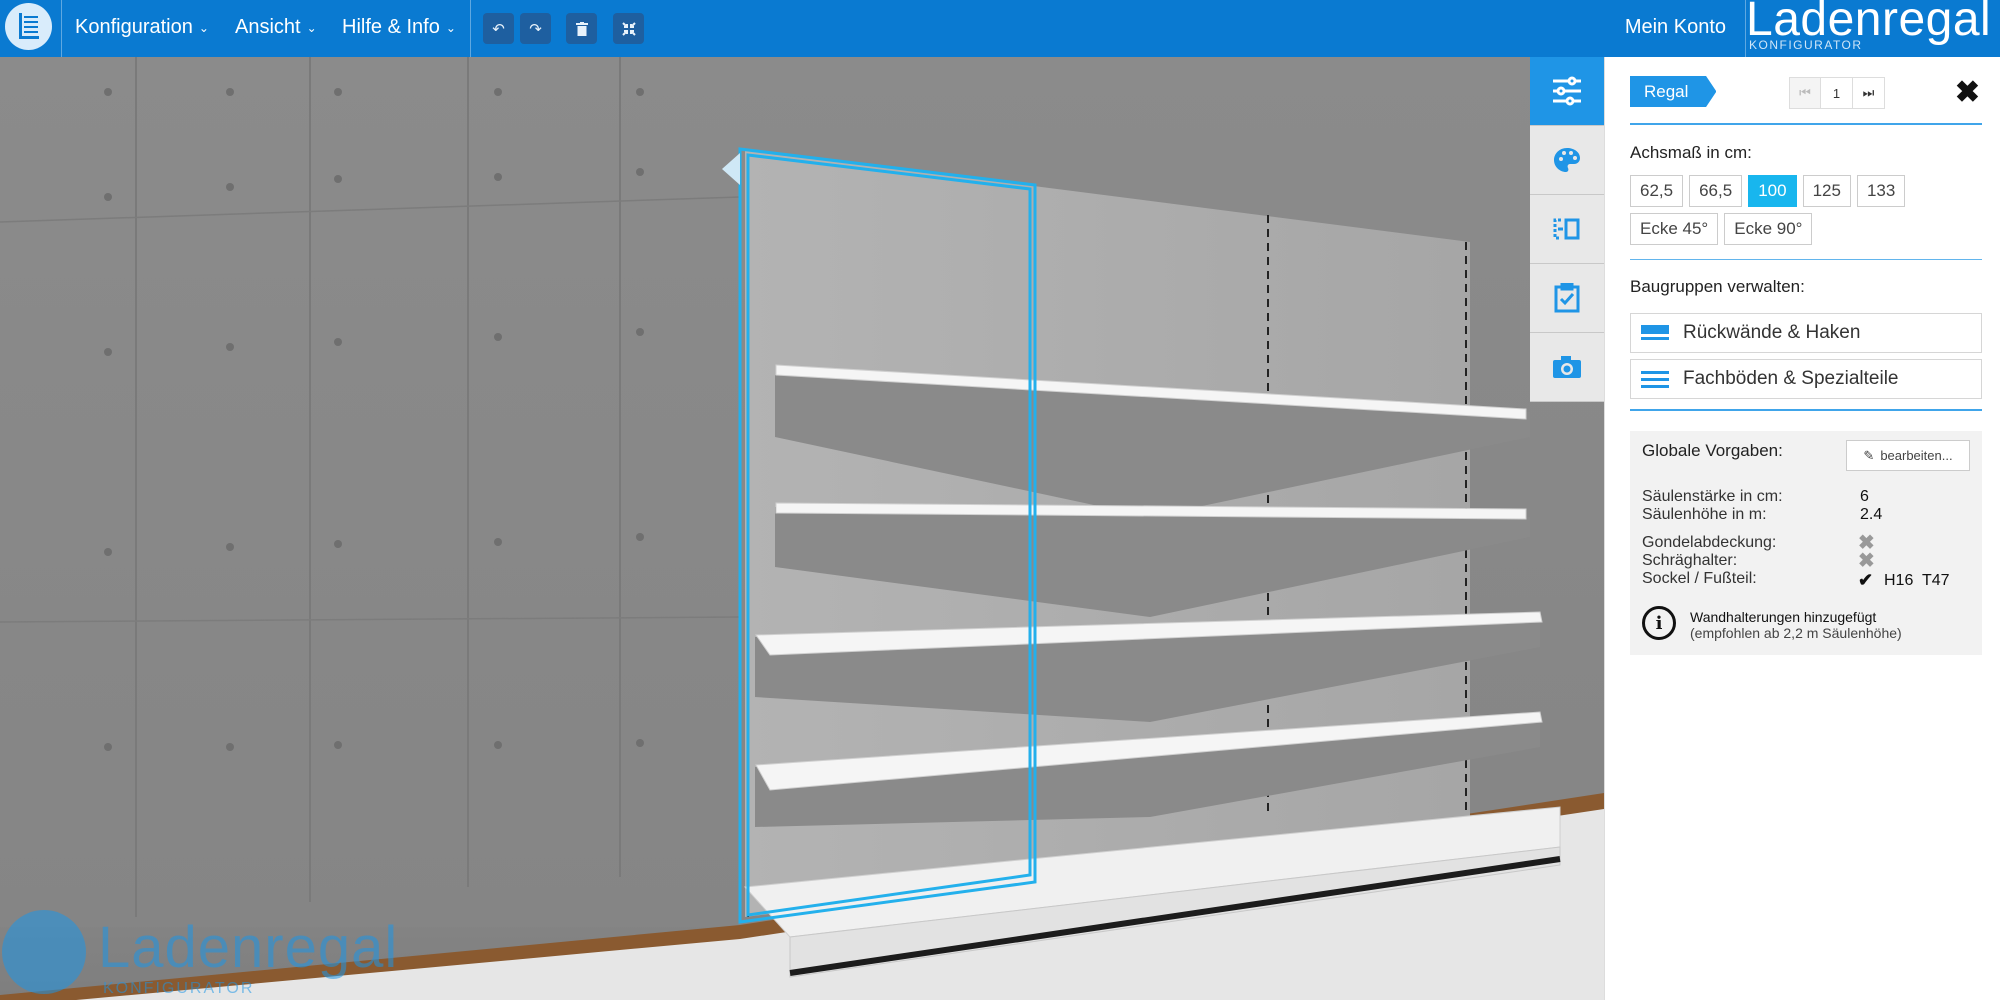 The width and height of the screenshot is (2000, 1000). I want to click on close-panel-button: ✖, so click(1967, 92).